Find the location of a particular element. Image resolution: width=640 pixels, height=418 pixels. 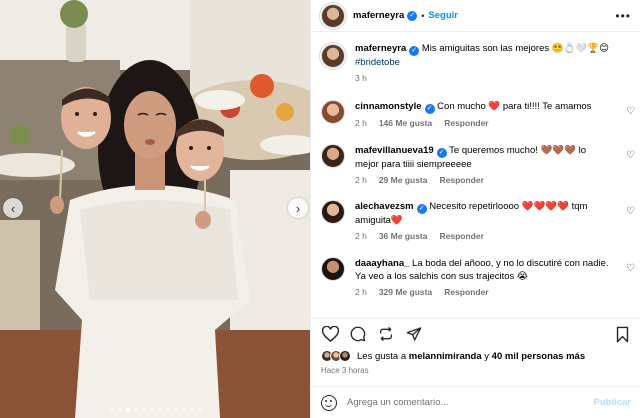

liker-username: melannimiranda is located at coordinates (445, 356).